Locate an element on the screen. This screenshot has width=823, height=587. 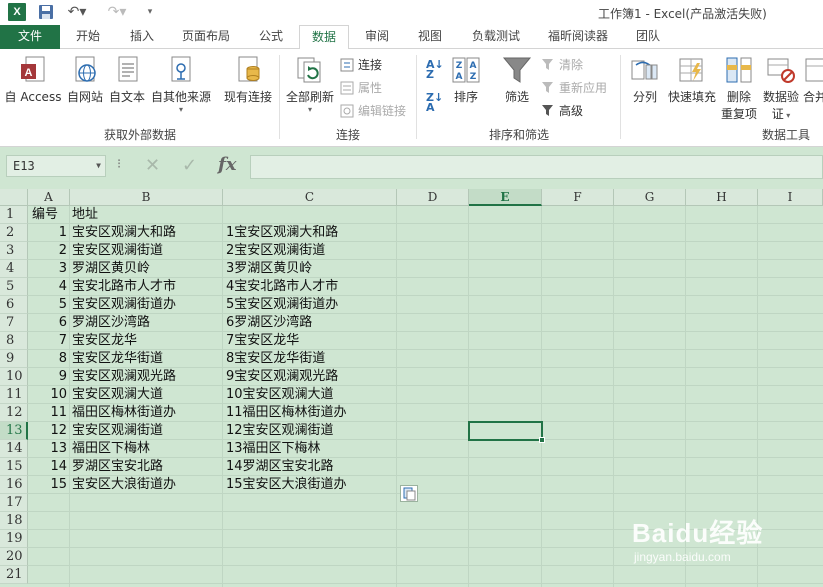
cell-a4: 3 is located at coordinates (47, 269).